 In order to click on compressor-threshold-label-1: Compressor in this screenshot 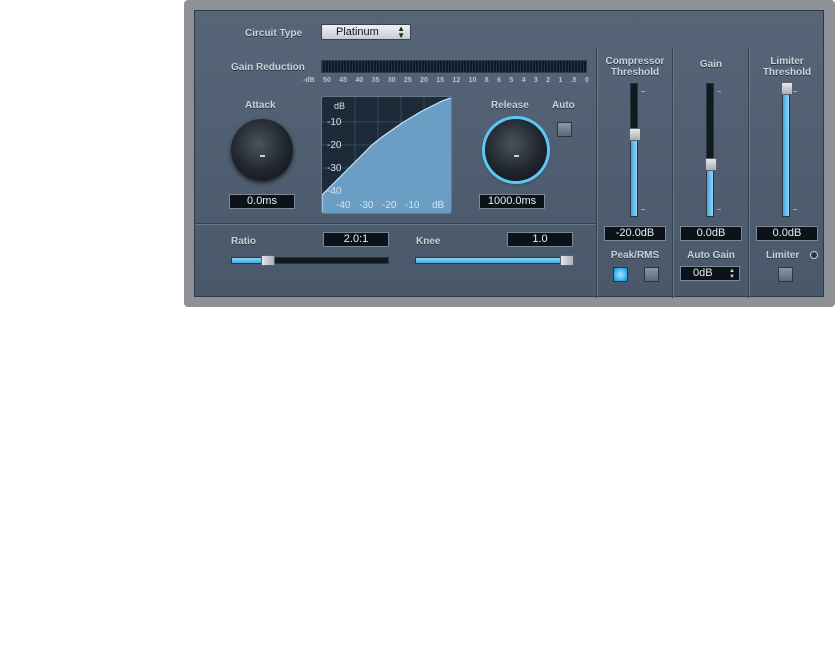, I will do `click(635, 61)`.